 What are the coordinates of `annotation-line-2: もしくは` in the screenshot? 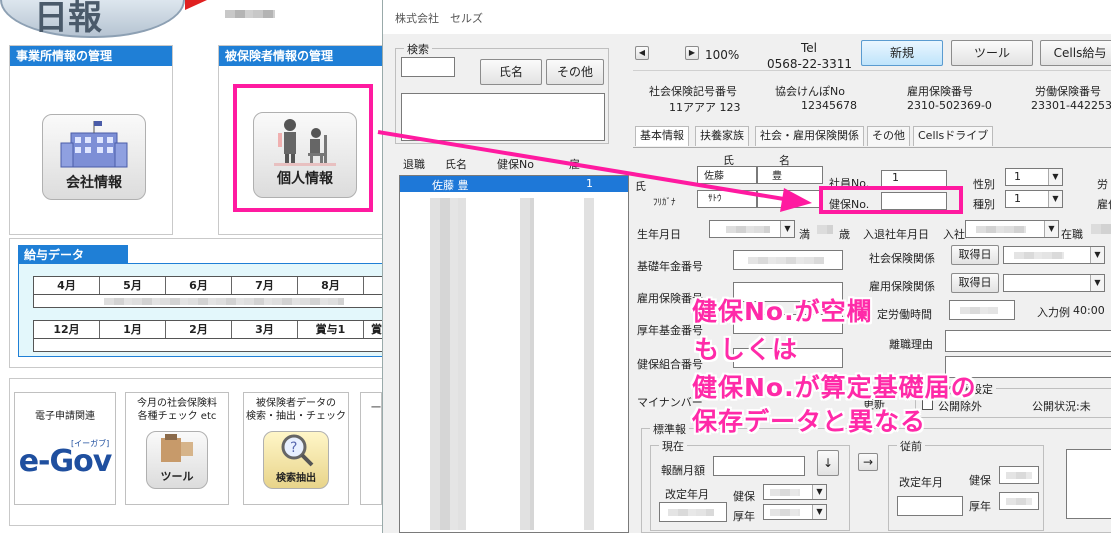 It's located at (746, 349).